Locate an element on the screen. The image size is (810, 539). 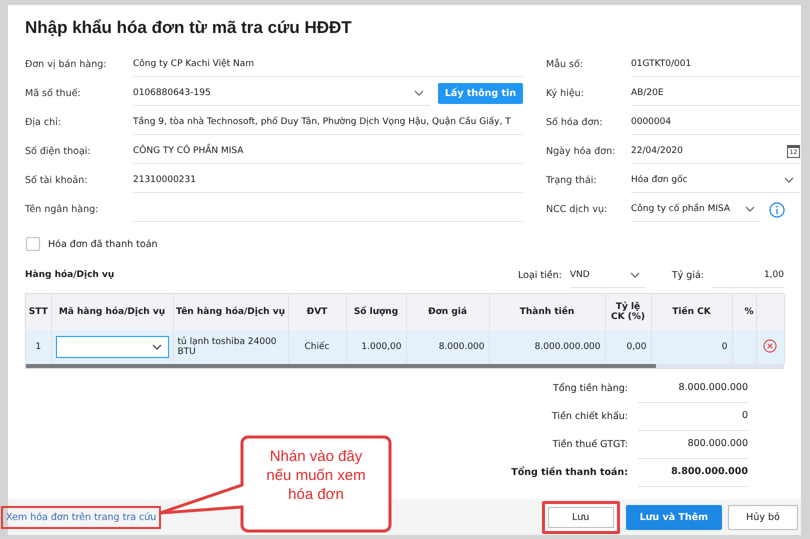
table-cell: 0 is located at coordinates (691, 347).